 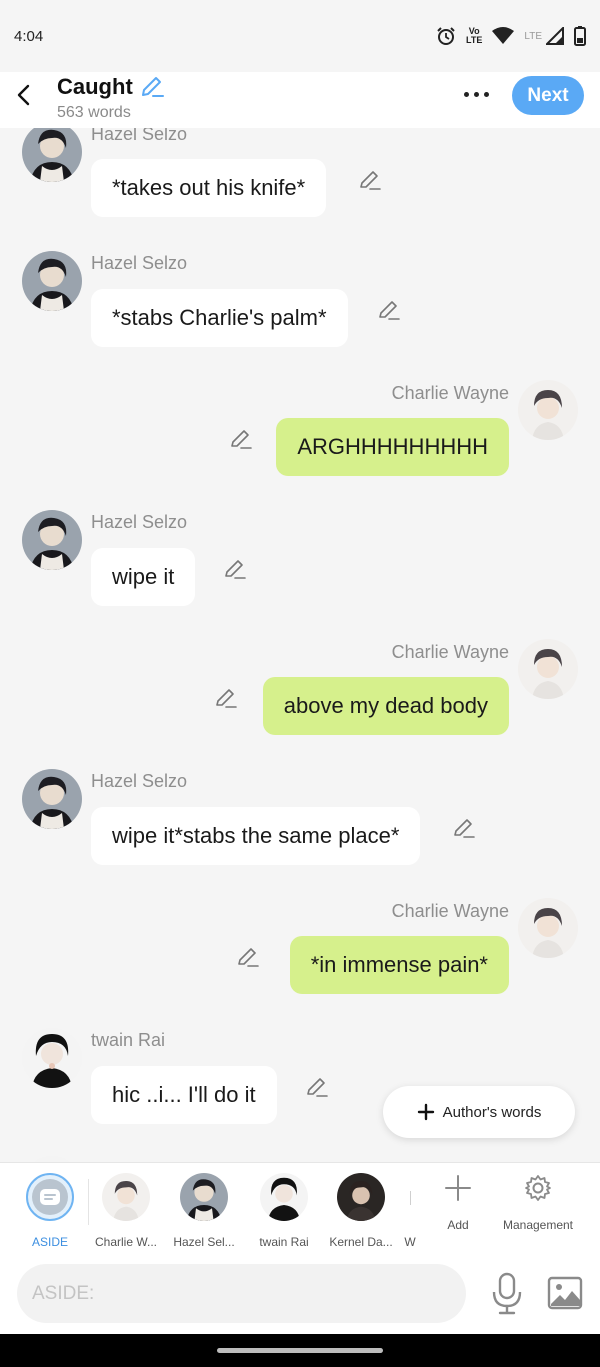 I want to click on message-bubble: wipe it, so click(x=143, y=577).